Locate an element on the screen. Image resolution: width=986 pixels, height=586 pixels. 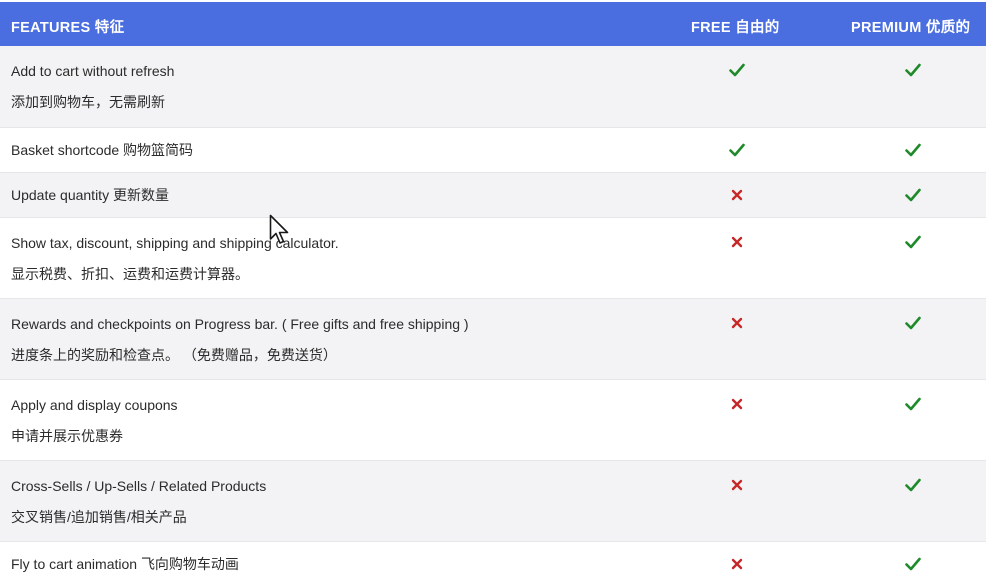
header-premium: PREMIUM 优质的 is located at coordinates (911, 28).